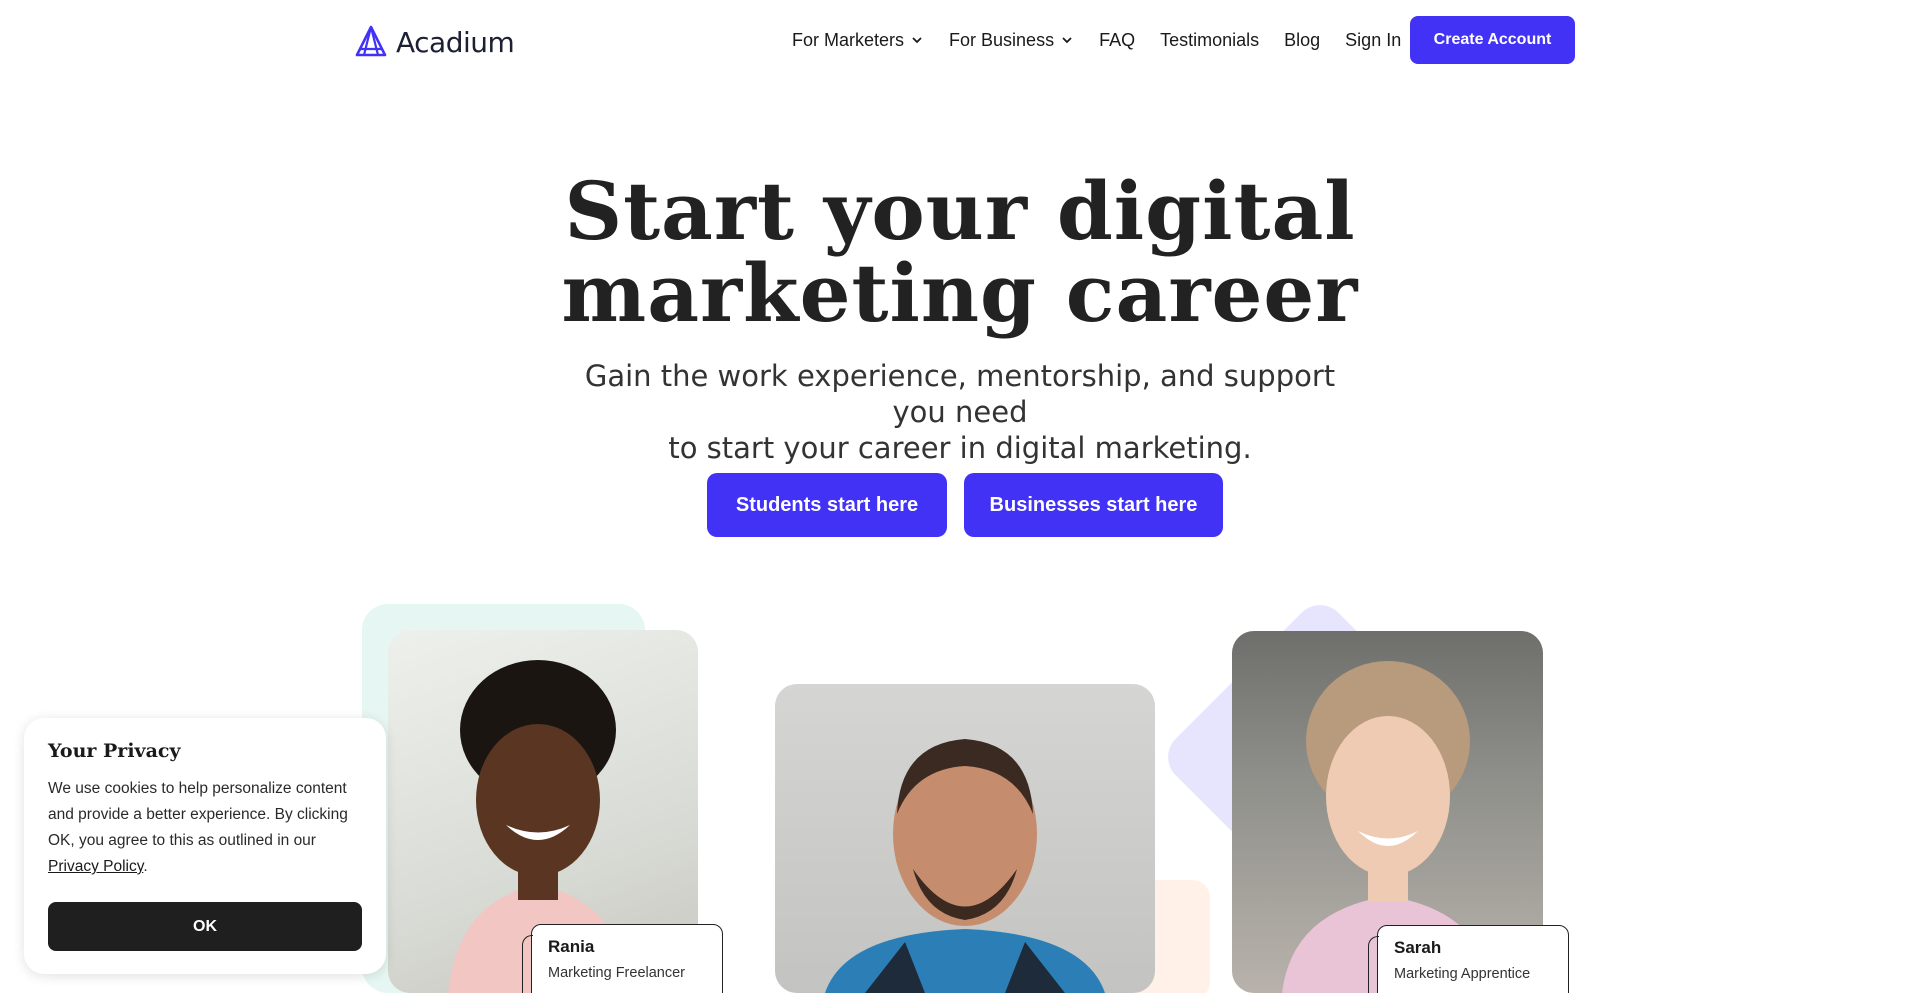 The width and height of the screenshot is (1920, 993). I want to click on profile-name: Sarah, so click(1418, 947).